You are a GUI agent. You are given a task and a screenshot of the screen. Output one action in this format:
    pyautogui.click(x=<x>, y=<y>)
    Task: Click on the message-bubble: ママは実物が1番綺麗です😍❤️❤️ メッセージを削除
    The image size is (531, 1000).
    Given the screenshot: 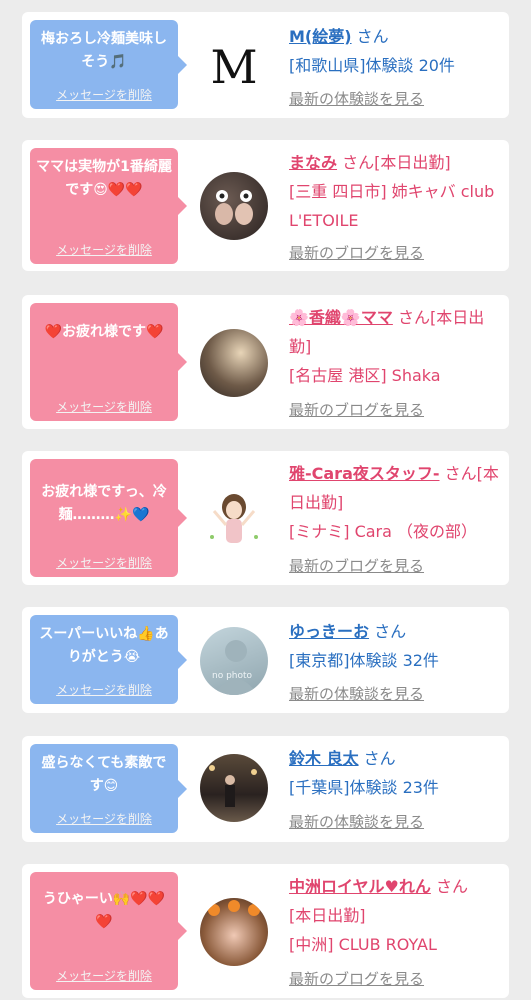 What is the action you would take?
    pyautogui.click(x=108, y=206)
    